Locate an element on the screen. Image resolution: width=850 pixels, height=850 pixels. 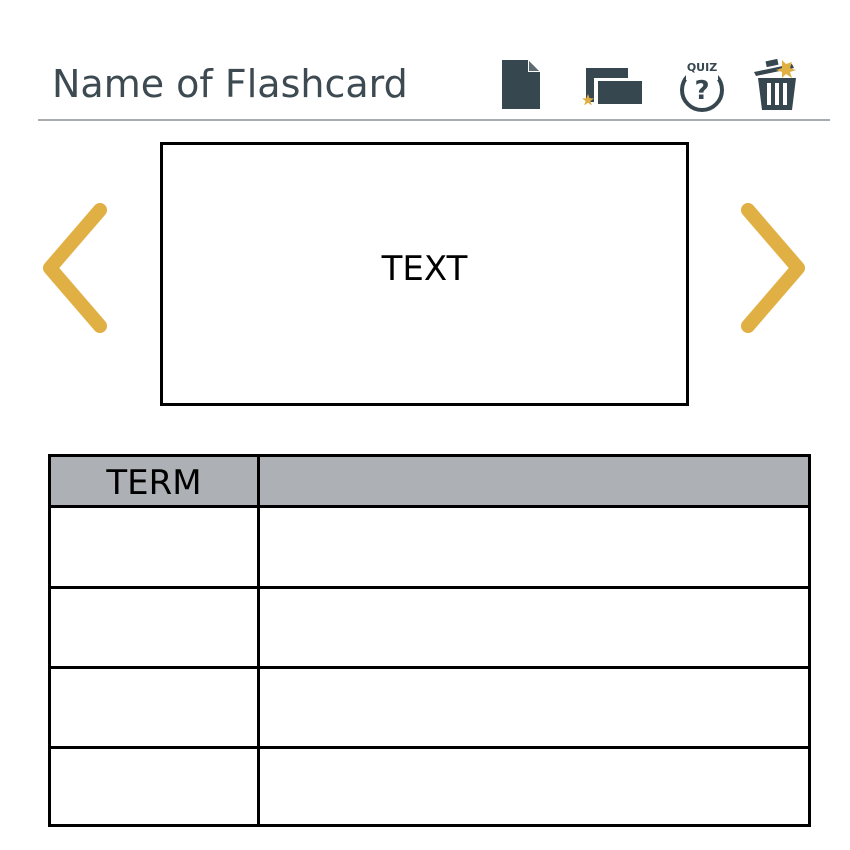
quiz-button: QUIZ ? is located at coordinates (702, 86).